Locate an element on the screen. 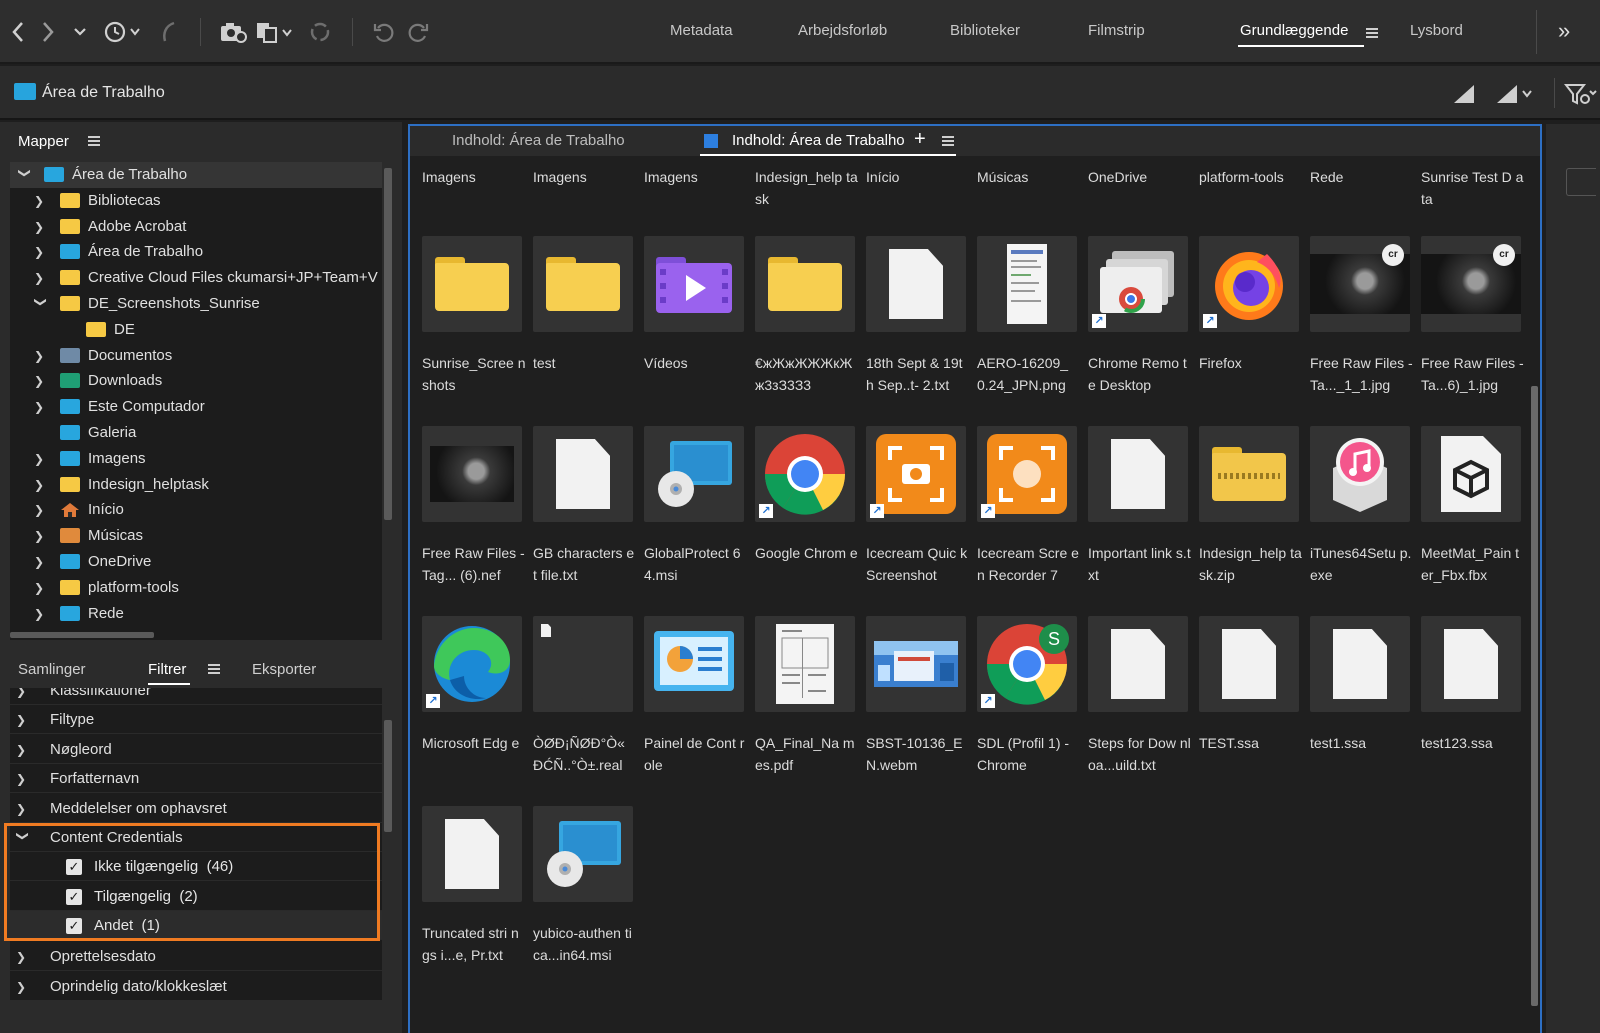 This screenshot has height=1033, width=1600. item-label: Músicas is located at coordinates (1029, 177).